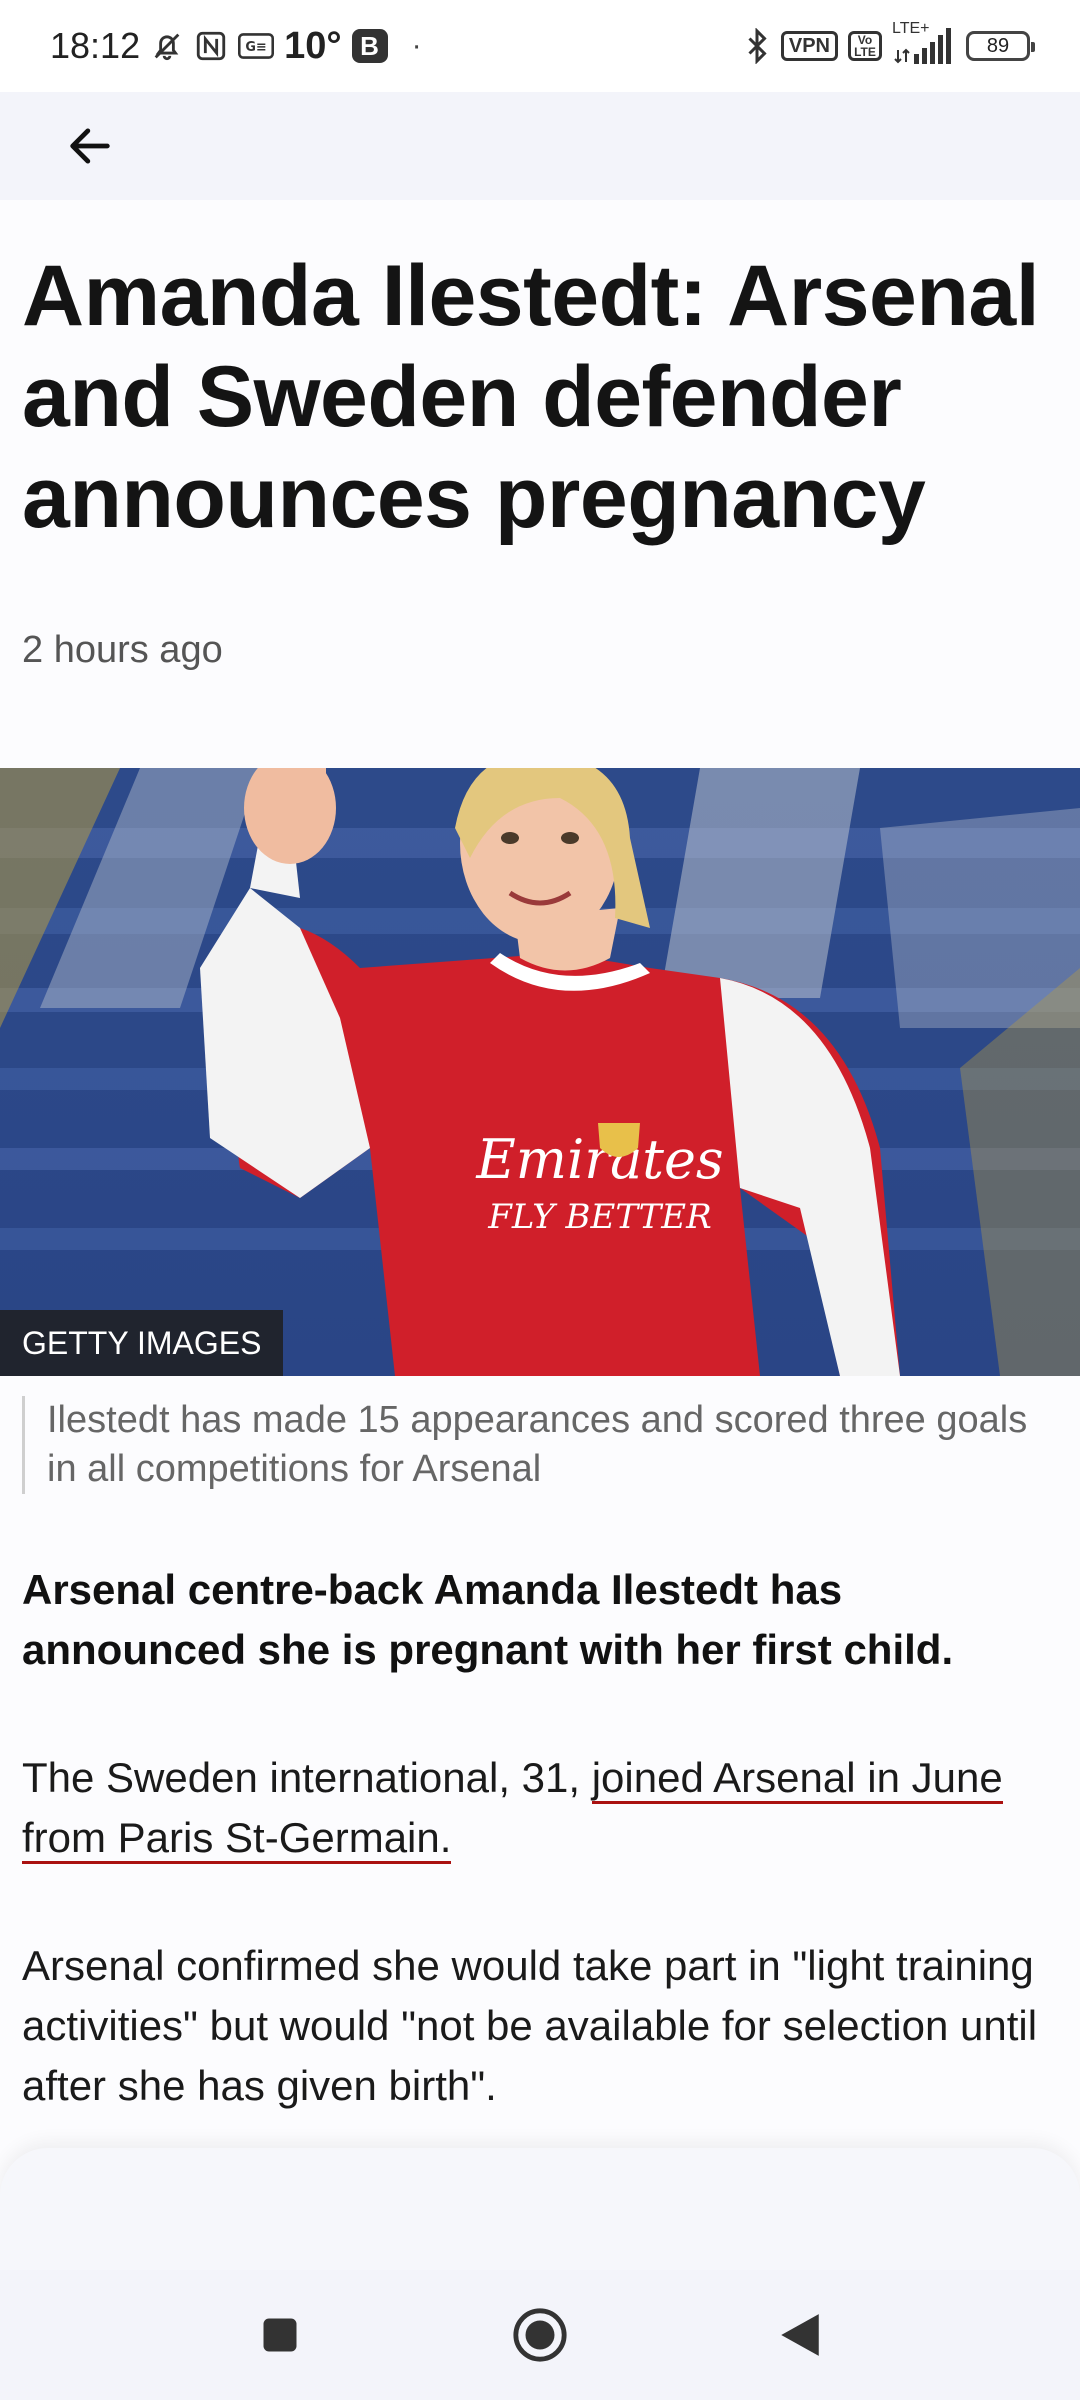  Describe the element at coordinates (757, 46) in the screenshot. I see `bluetooth-icon` at that location.